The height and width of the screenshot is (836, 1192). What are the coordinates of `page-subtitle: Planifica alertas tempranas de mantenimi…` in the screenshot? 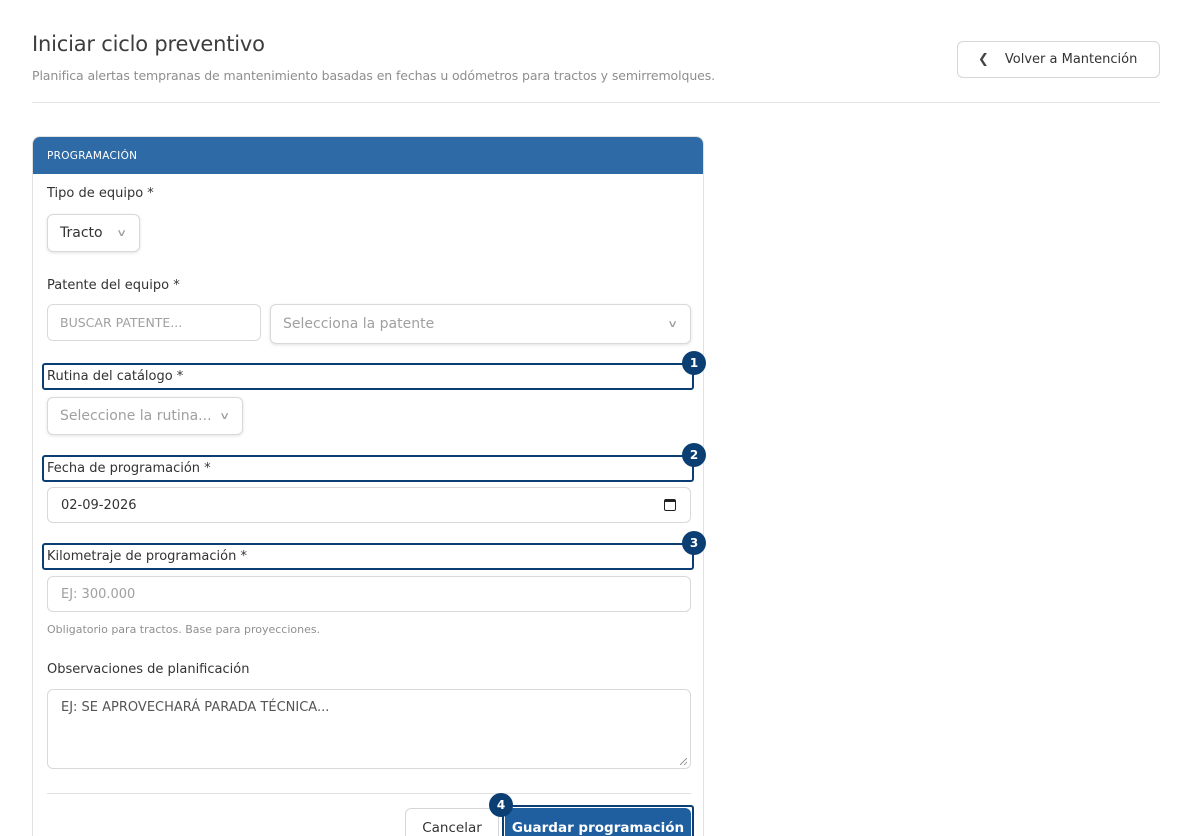 It's located at (374, 75).